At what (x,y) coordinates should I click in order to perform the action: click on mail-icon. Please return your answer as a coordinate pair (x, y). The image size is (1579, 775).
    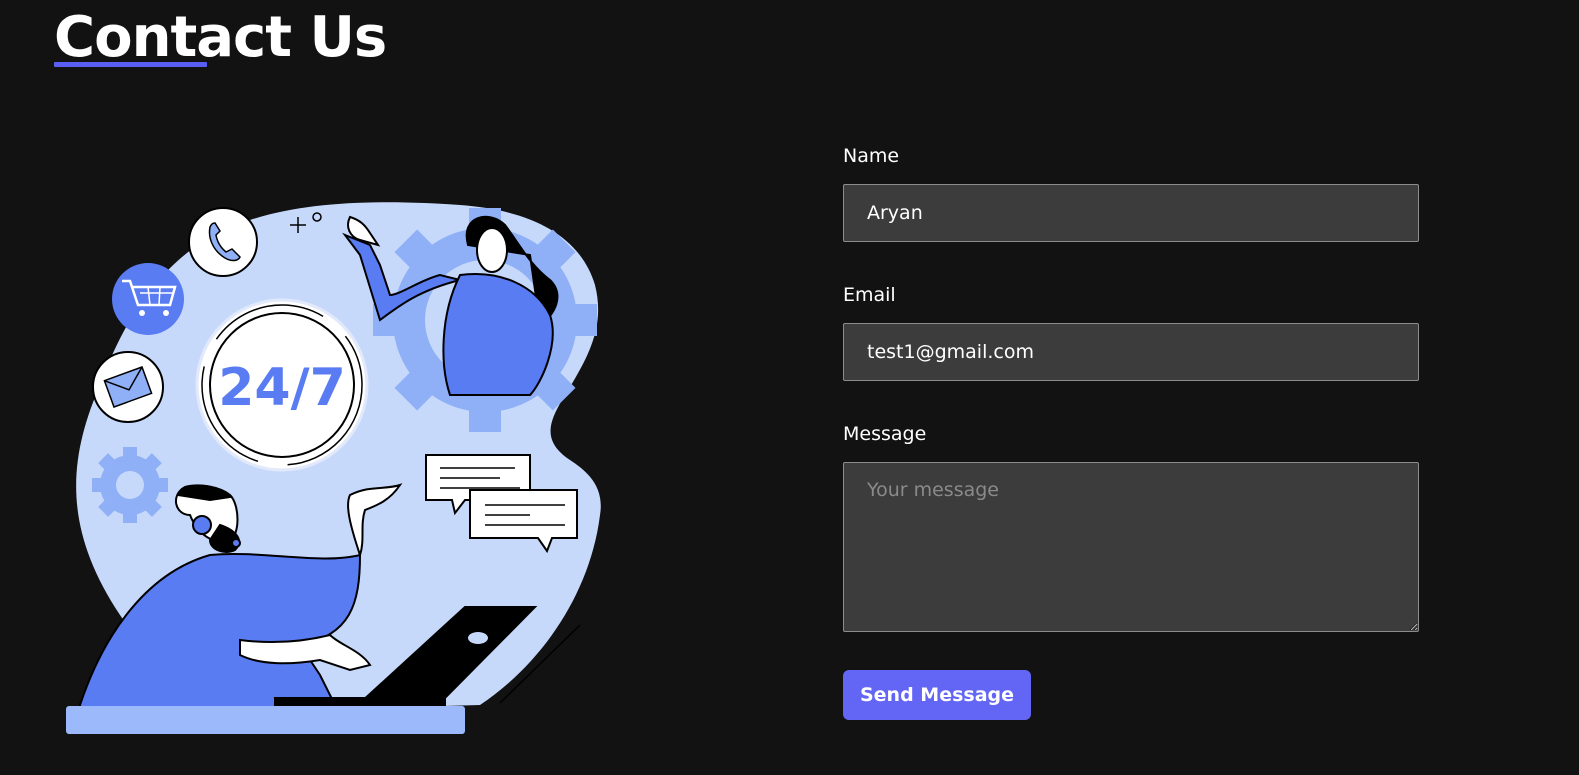
    Looking at the image, I should click on (128, 387).